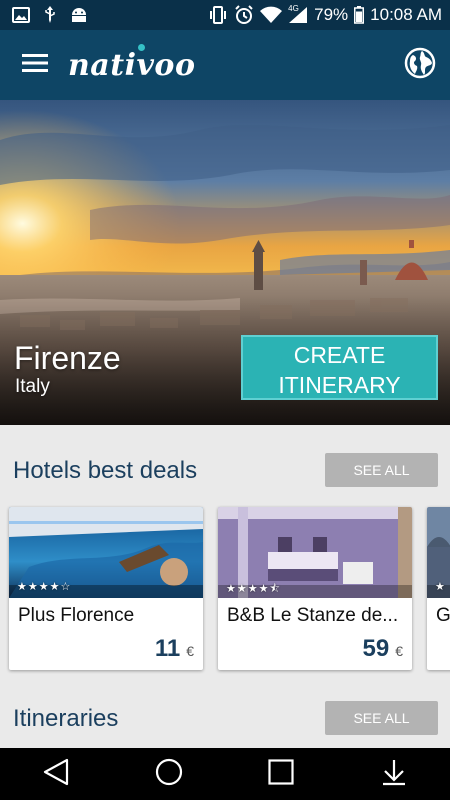 The image size is (450, 800). What do you see at coordinates (225, 65) in the screenshot?
I see `app-bar: nativoo` at bounding box center [225, 65].